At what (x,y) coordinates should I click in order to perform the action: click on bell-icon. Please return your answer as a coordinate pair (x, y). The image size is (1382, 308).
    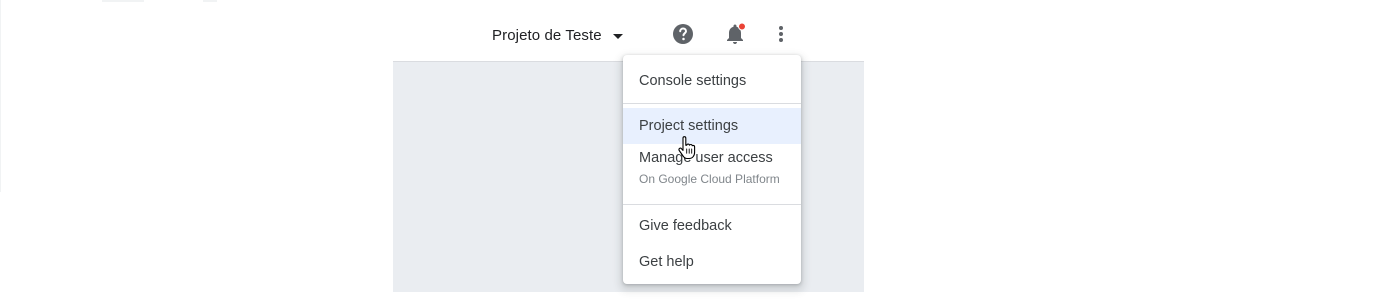
    Looking at the image, I should click on (736, 33).